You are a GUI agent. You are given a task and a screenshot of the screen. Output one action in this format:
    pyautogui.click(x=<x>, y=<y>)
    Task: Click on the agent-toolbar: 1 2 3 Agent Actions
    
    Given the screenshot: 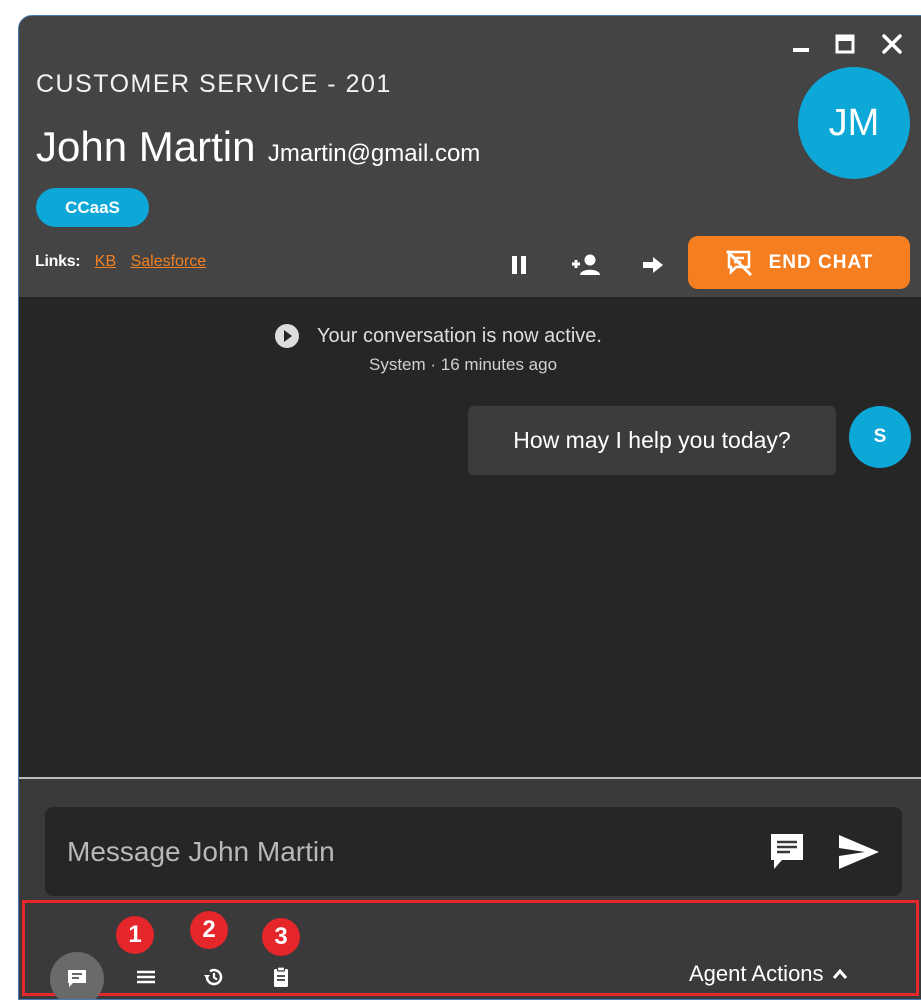 What is the action you would take?
    pyautogui.click(x=470, y=948)
    